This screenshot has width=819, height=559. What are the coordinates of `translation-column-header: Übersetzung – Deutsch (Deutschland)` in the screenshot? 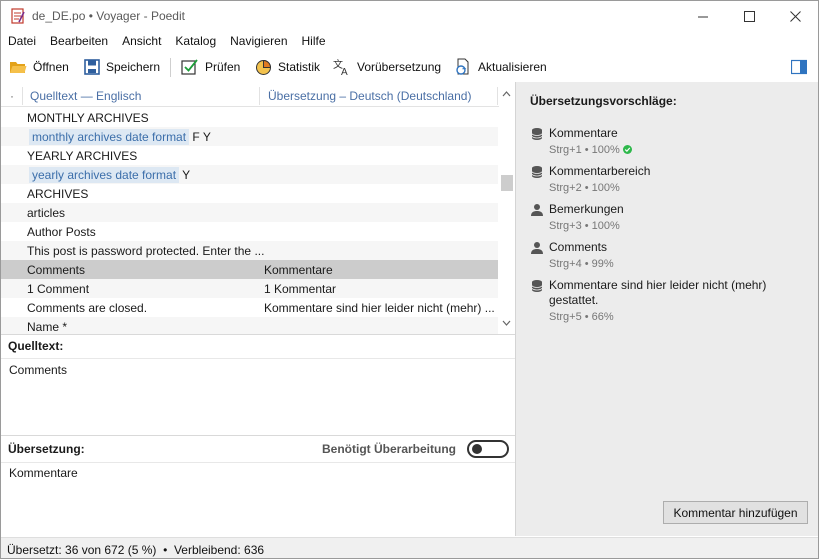 It's located at (369, 96).